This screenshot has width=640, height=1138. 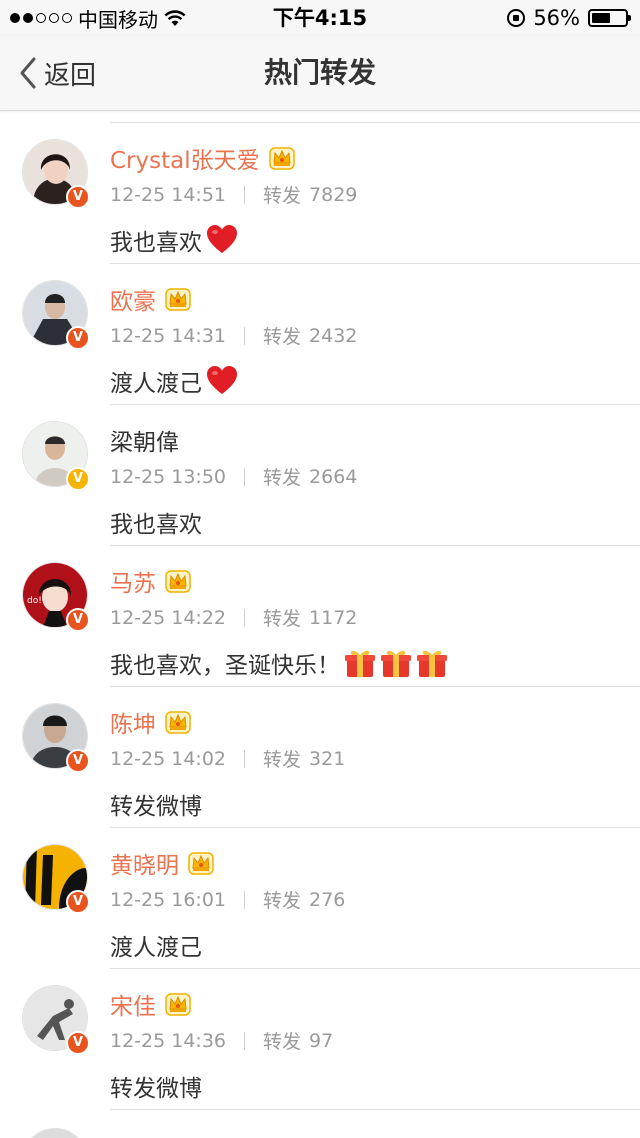 I want to click on repost-time: 12-25 14:36, so click(x=168, y=1040).